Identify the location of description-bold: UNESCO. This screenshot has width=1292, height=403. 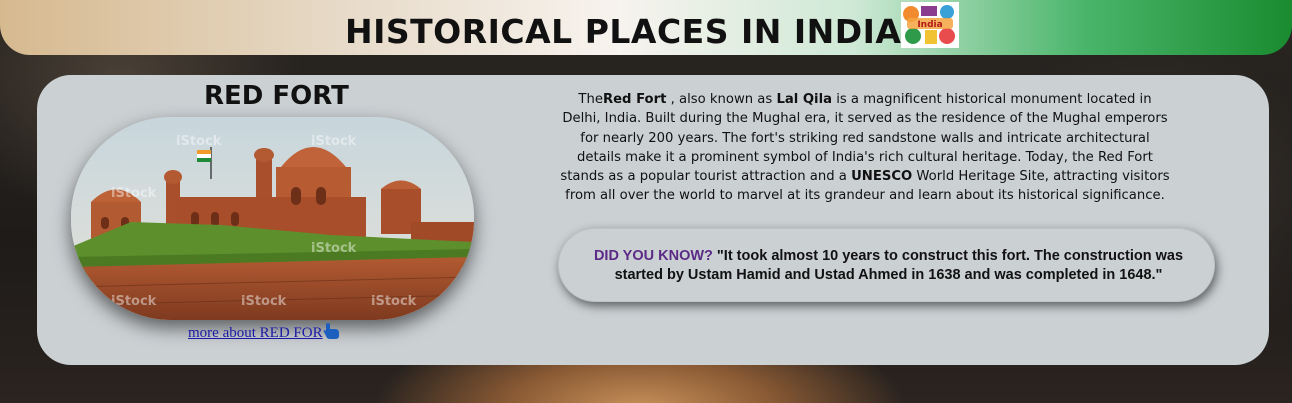
(882, 177).